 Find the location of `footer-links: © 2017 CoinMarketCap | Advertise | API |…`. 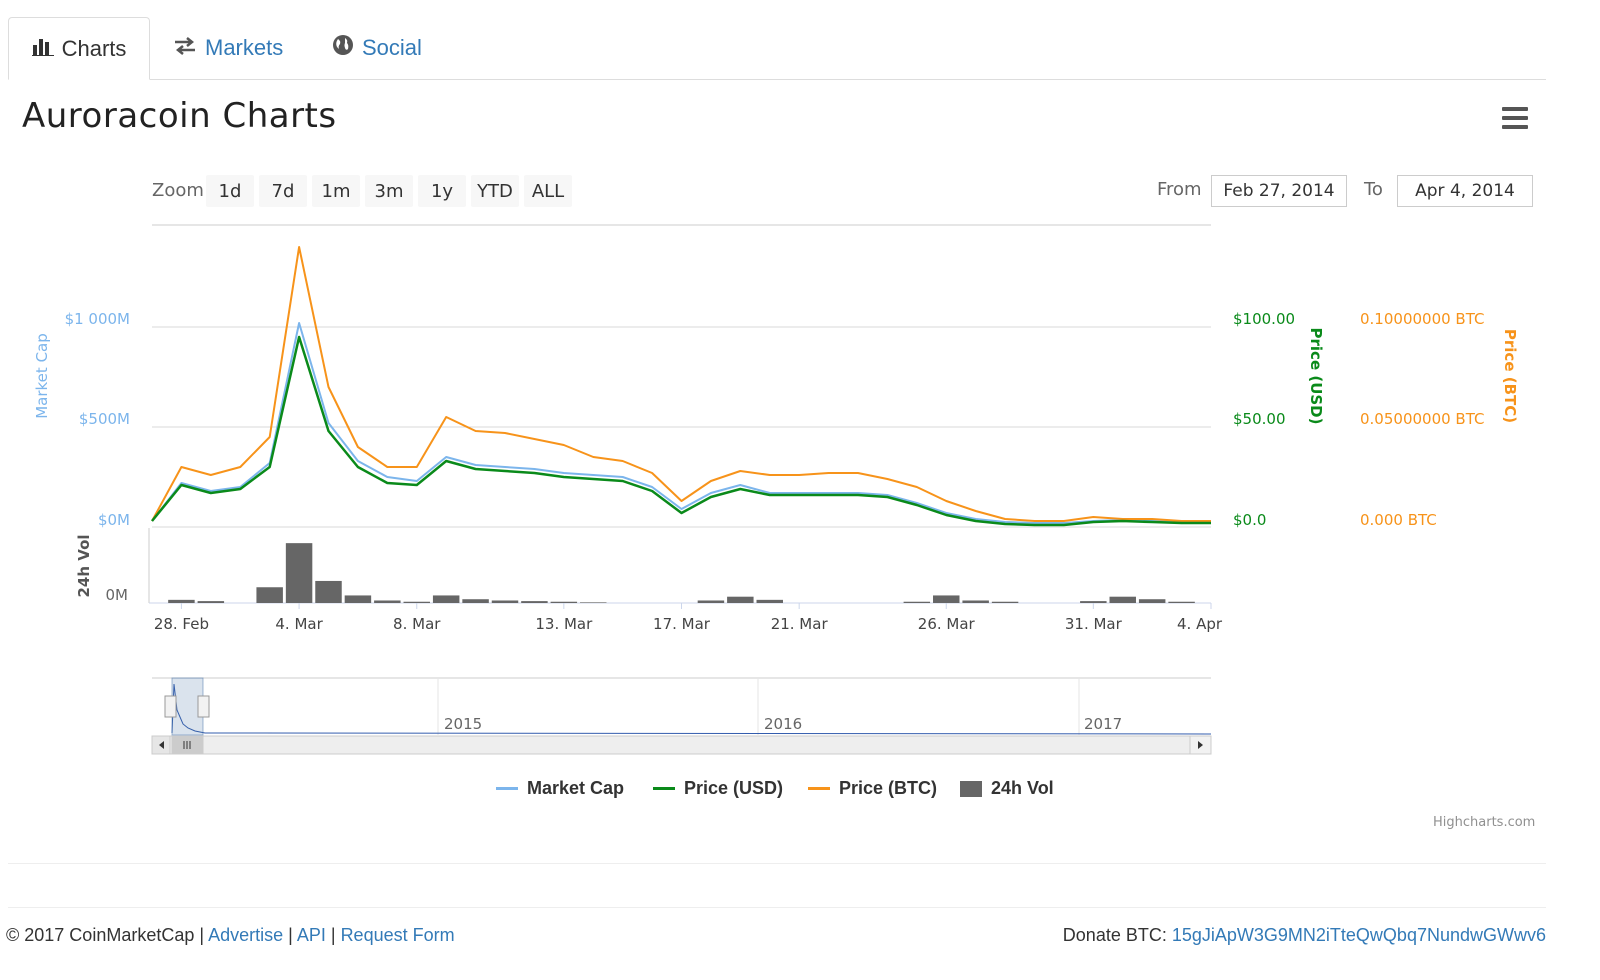

footer-links: © 2017 CoinMarketCap | Advertise | API |… is located at coordinates (230, 935).